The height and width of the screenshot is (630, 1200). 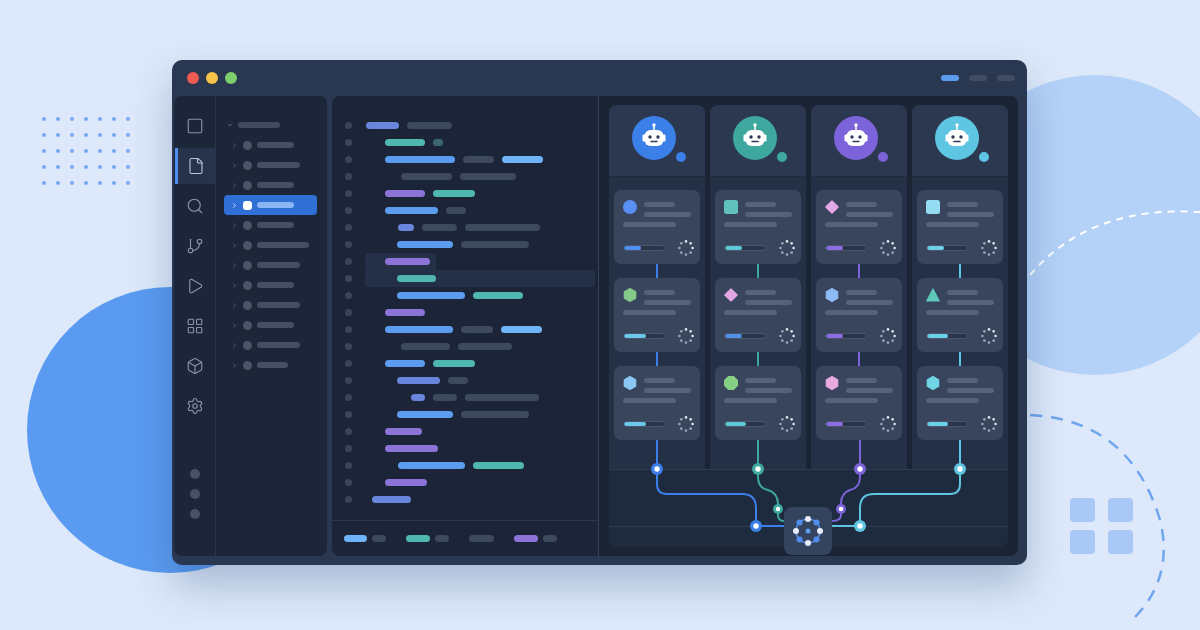 I want to click on branch-icon, so click(x=194, y=246).